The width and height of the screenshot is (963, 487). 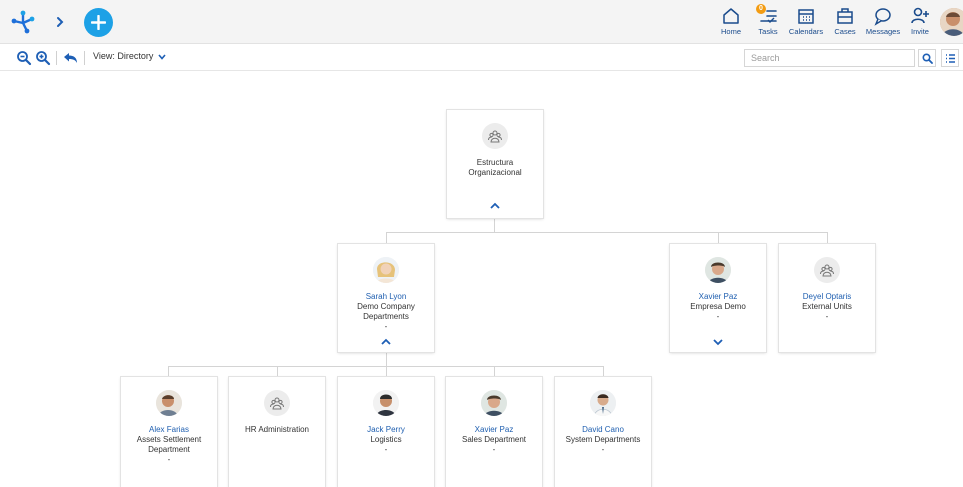 What do you see at coordinates (23, 22) in the screenshot?
I see `app-logo-icon` at bounding box center [23, 22].